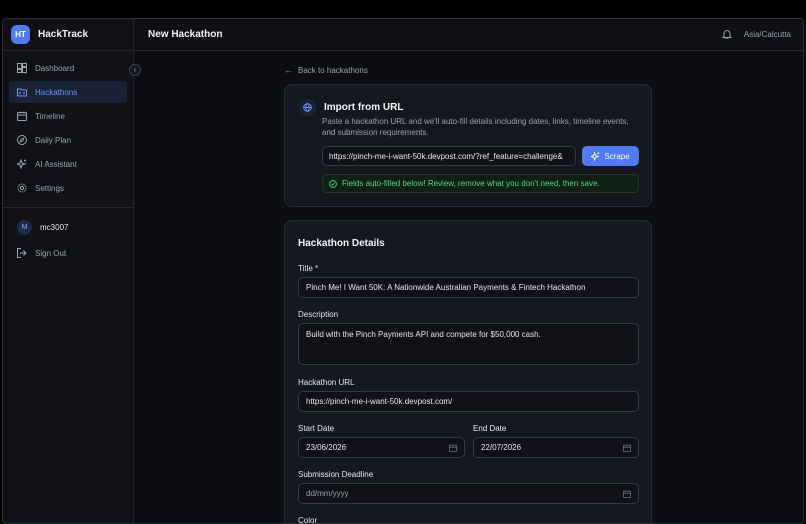 This screenshot has height=524, width=806. I want to click on arrow-left-icon: ←, so click(288, 70).